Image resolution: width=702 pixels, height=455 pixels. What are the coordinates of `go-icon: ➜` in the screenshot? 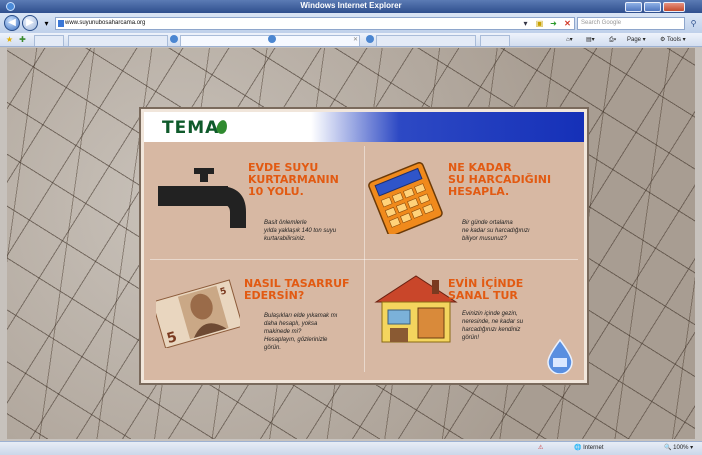 It's located at (553, 23).